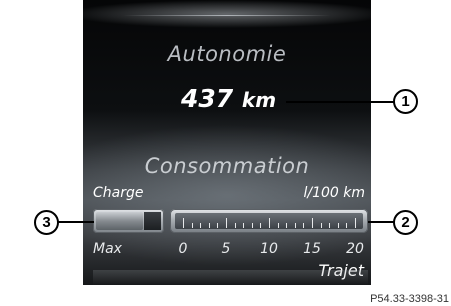  What do you see at coordinates (207, 98) in the screenshot?
I see `range-number: 437` at bounding box center [207, 98].